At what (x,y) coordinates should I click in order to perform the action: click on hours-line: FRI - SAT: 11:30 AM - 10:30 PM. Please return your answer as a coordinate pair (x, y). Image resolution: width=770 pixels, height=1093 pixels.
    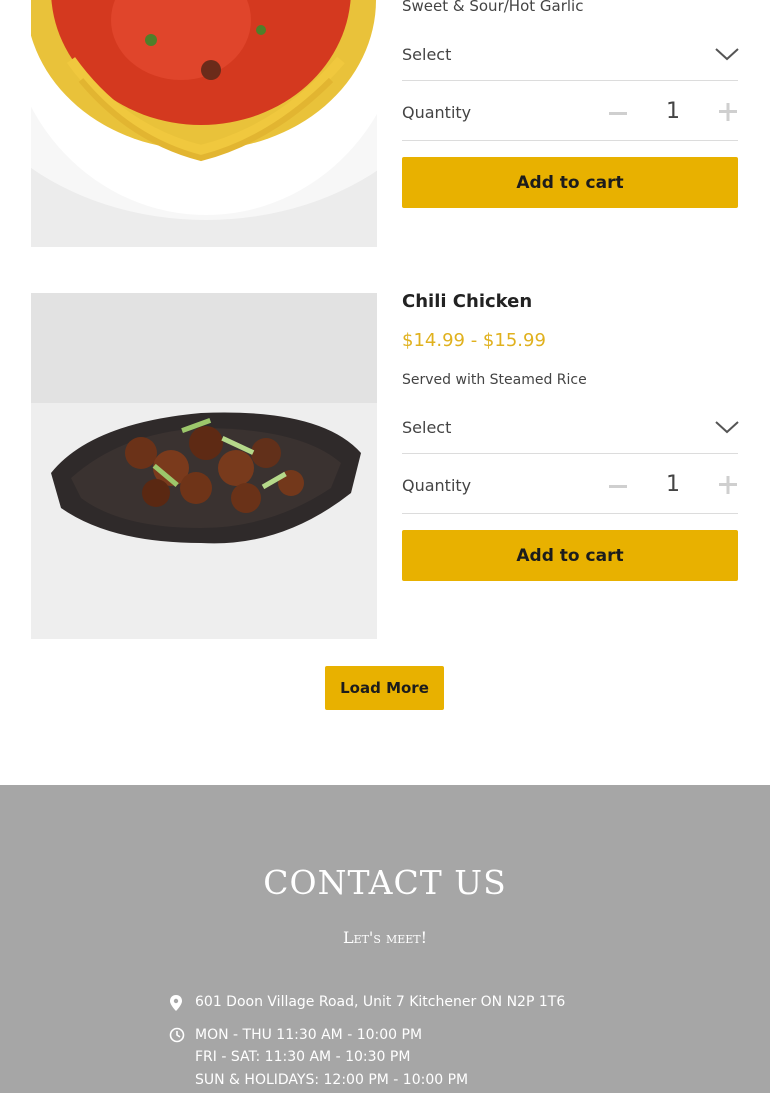
    Looking at the image, I should click on (303, 1057).